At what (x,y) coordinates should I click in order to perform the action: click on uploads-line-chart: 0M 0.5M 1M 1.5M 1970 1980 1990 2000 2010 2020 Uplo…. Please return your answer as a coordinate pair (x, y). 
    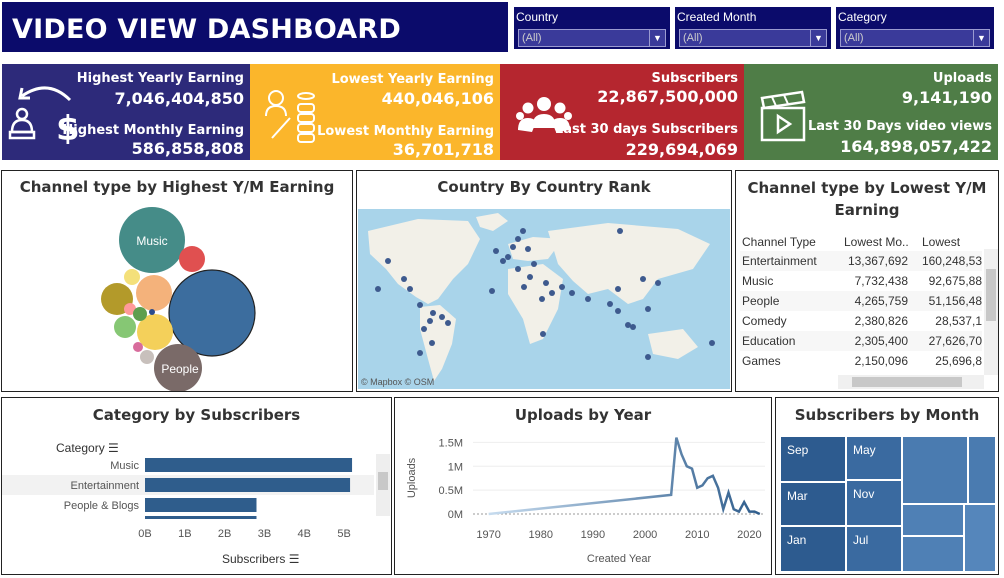
    Looking at the image, I should click on (585, 501).